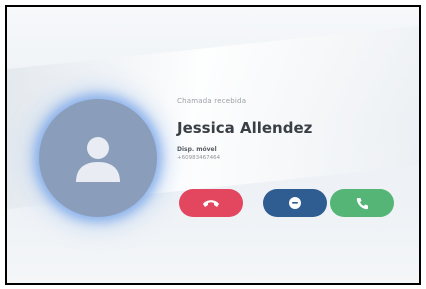 The image size is (426, 289). I want to click on phone-hangup-icon, so click(211, 203).